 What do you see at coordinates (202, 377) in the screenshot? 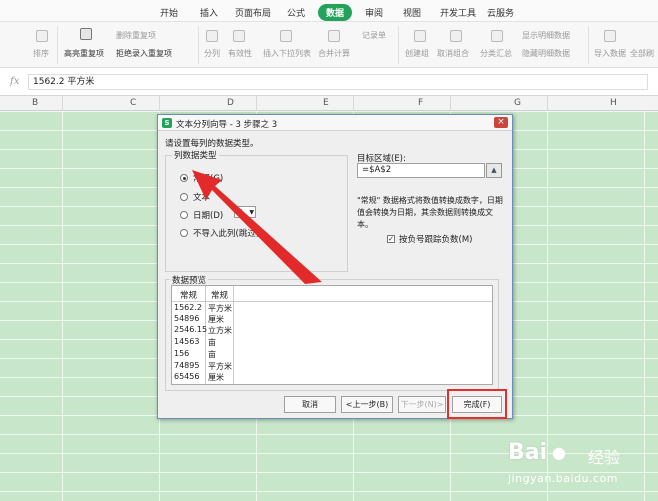
I see `preview-row: 65456 厘米` at bounding box center [202, 377].